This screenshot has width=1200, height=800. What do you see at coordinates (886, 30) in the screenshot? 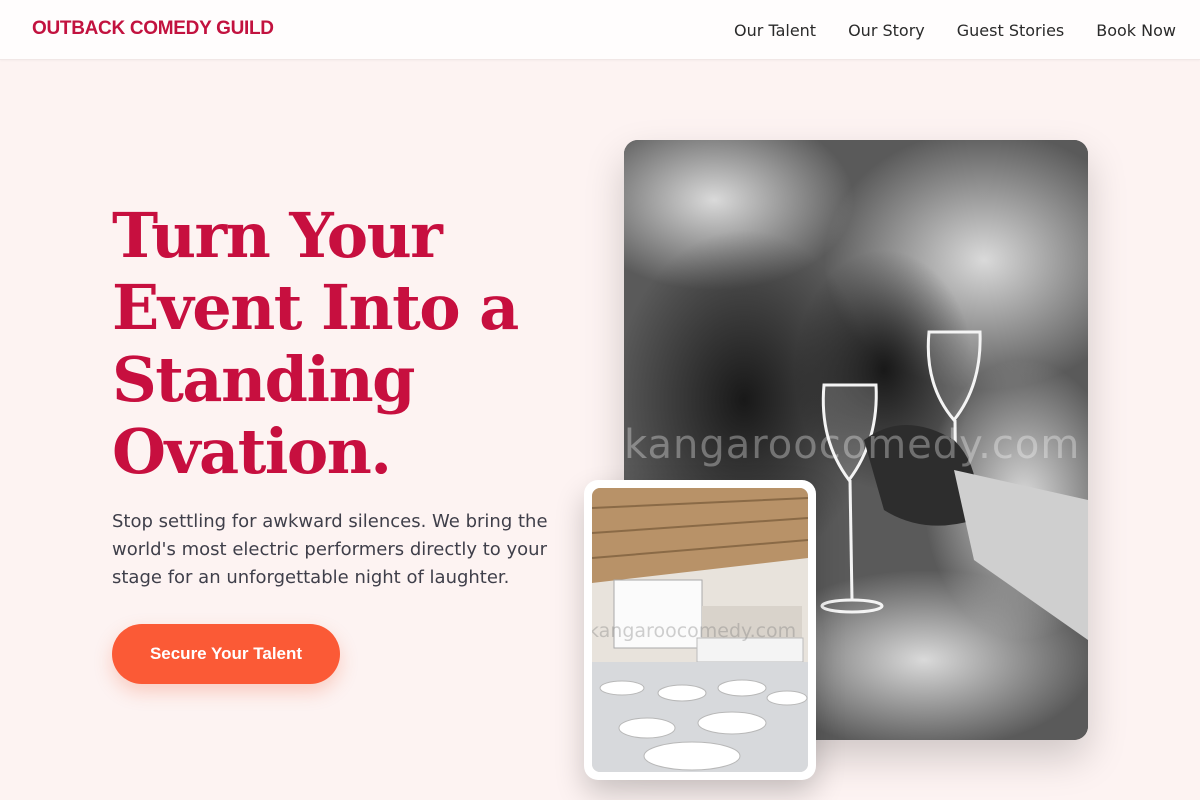
I see `nav-link-our-story: Our Story` at bounding box center [886, 30].